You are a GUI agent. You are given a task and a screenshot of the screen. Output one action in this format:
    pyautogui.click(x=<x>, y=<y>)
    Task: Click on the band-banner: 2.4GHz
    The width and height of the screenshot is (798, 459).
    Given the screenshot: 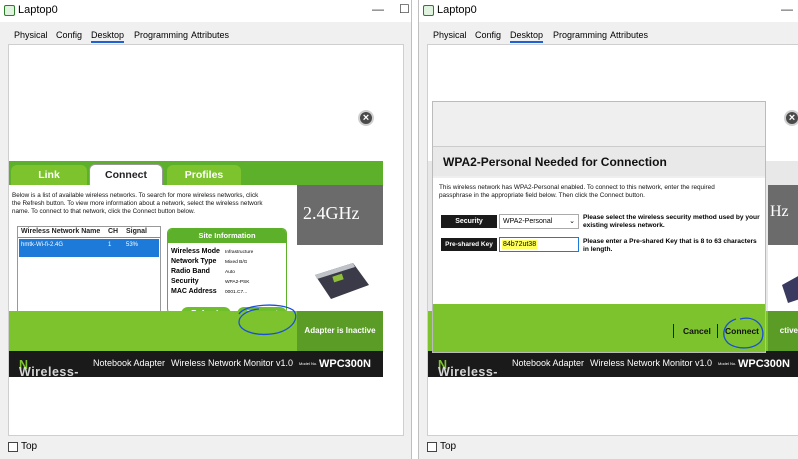 What is the action you would take?
    pyautogui.click(x=340, y=215)
    